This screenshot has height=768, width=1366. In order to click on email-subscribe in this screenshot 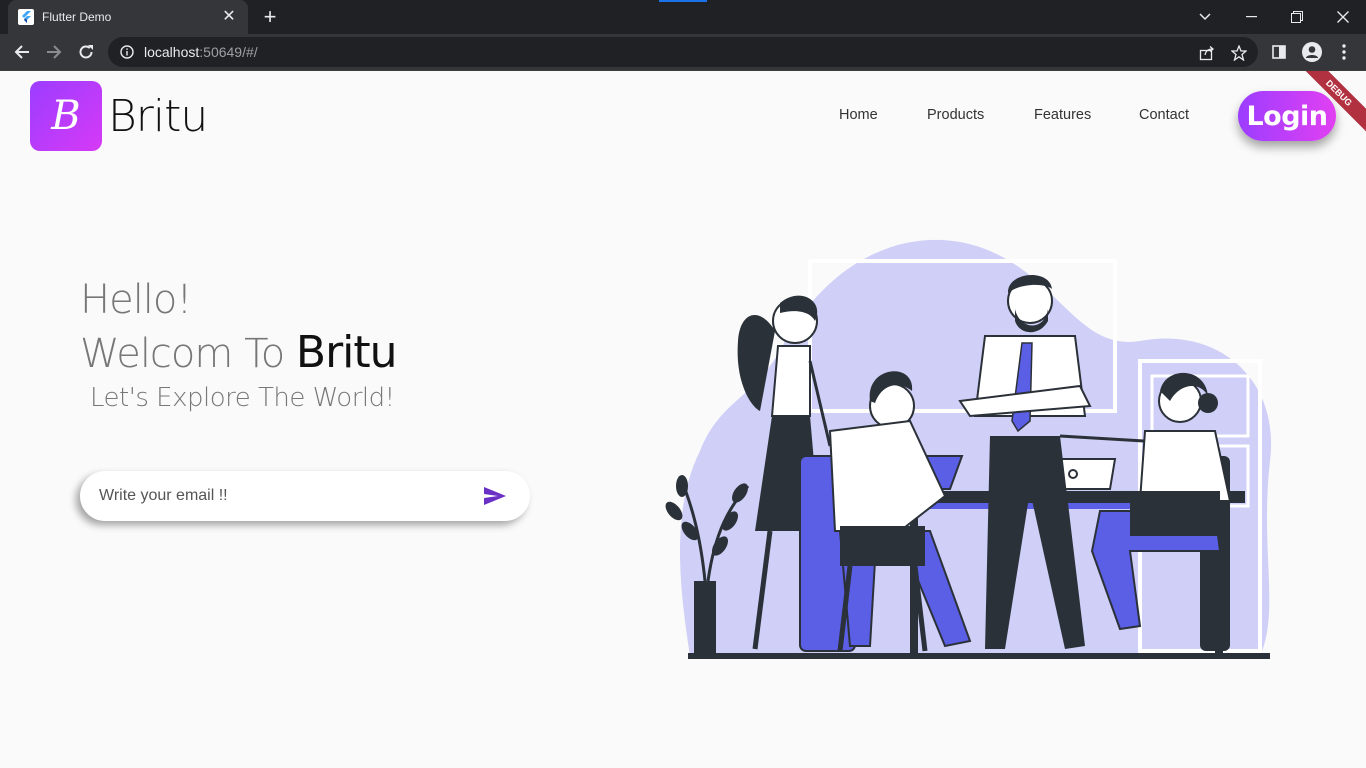, I will do `click(305, 496)`.